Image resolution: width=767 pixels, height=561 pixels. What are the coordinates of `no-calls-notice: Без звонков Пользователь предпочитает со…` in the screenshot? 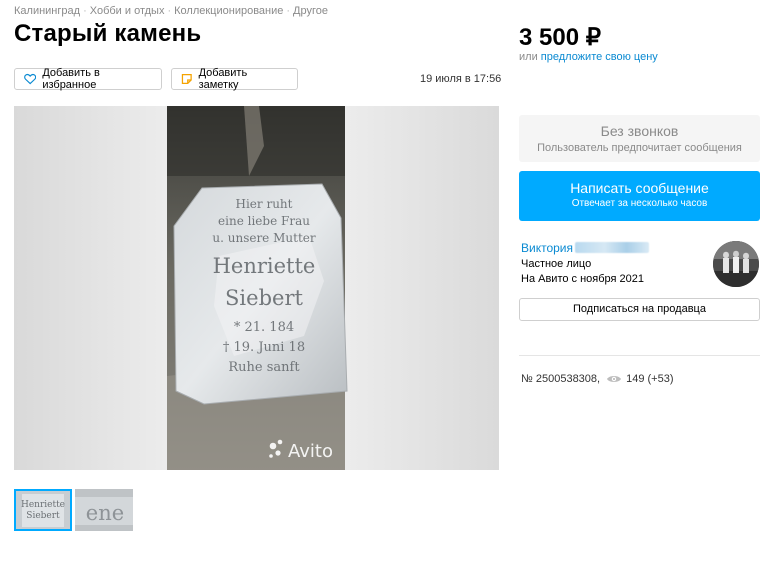 It's located at (639, 138).